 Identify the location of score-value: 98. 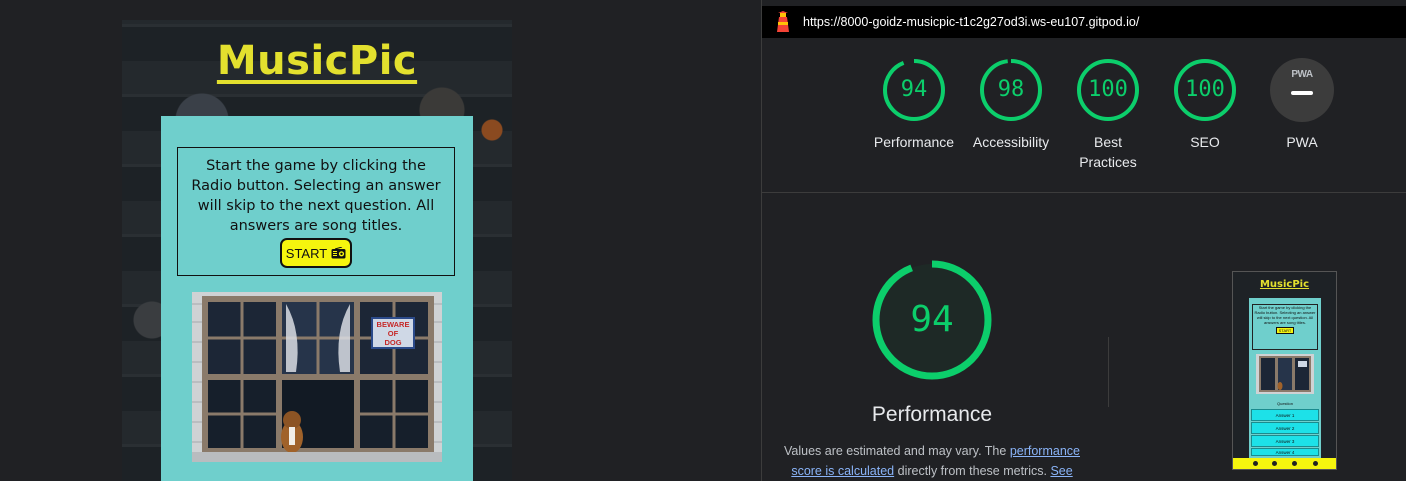
(1011, 89).